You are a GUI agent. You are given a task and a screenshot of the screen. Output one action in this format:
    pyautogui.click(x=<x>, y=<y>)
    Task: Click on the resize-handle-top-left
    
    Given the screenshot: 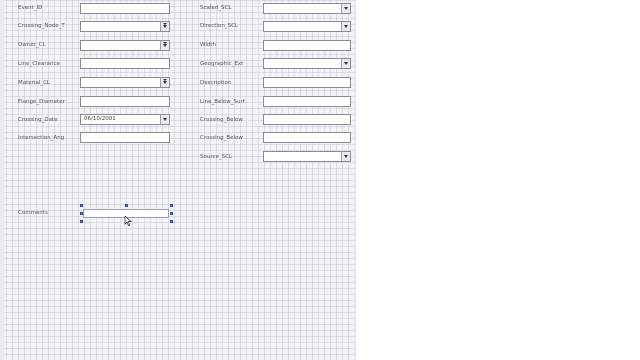 What is the action you would take?
    pyautogui.click(x=81, y=205)
    